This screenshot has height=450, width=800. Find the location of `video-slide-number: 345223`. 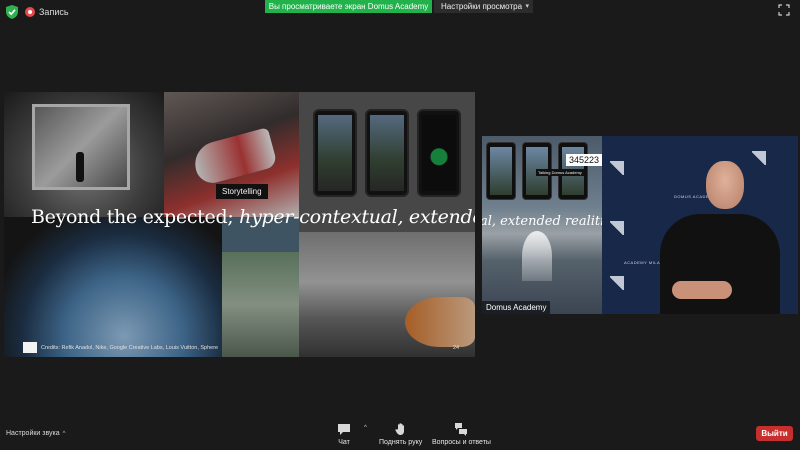

video-slide-number: 345223 is located at coordinates (584, 160).